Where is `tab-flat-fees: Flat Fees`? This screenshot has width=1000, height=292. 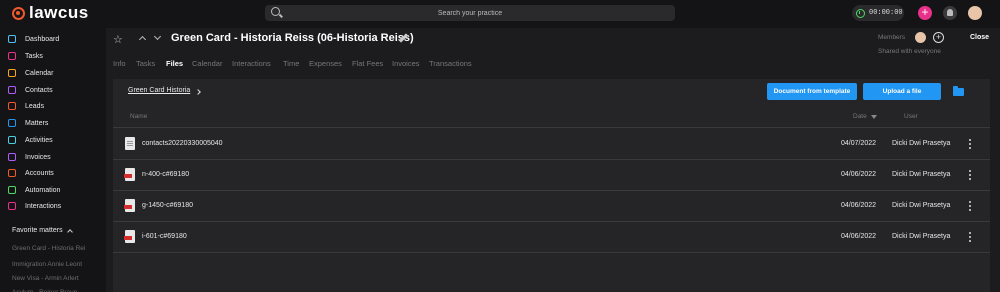 tab-flat-fees: Flat Fees is located at coordinates (367, 63).